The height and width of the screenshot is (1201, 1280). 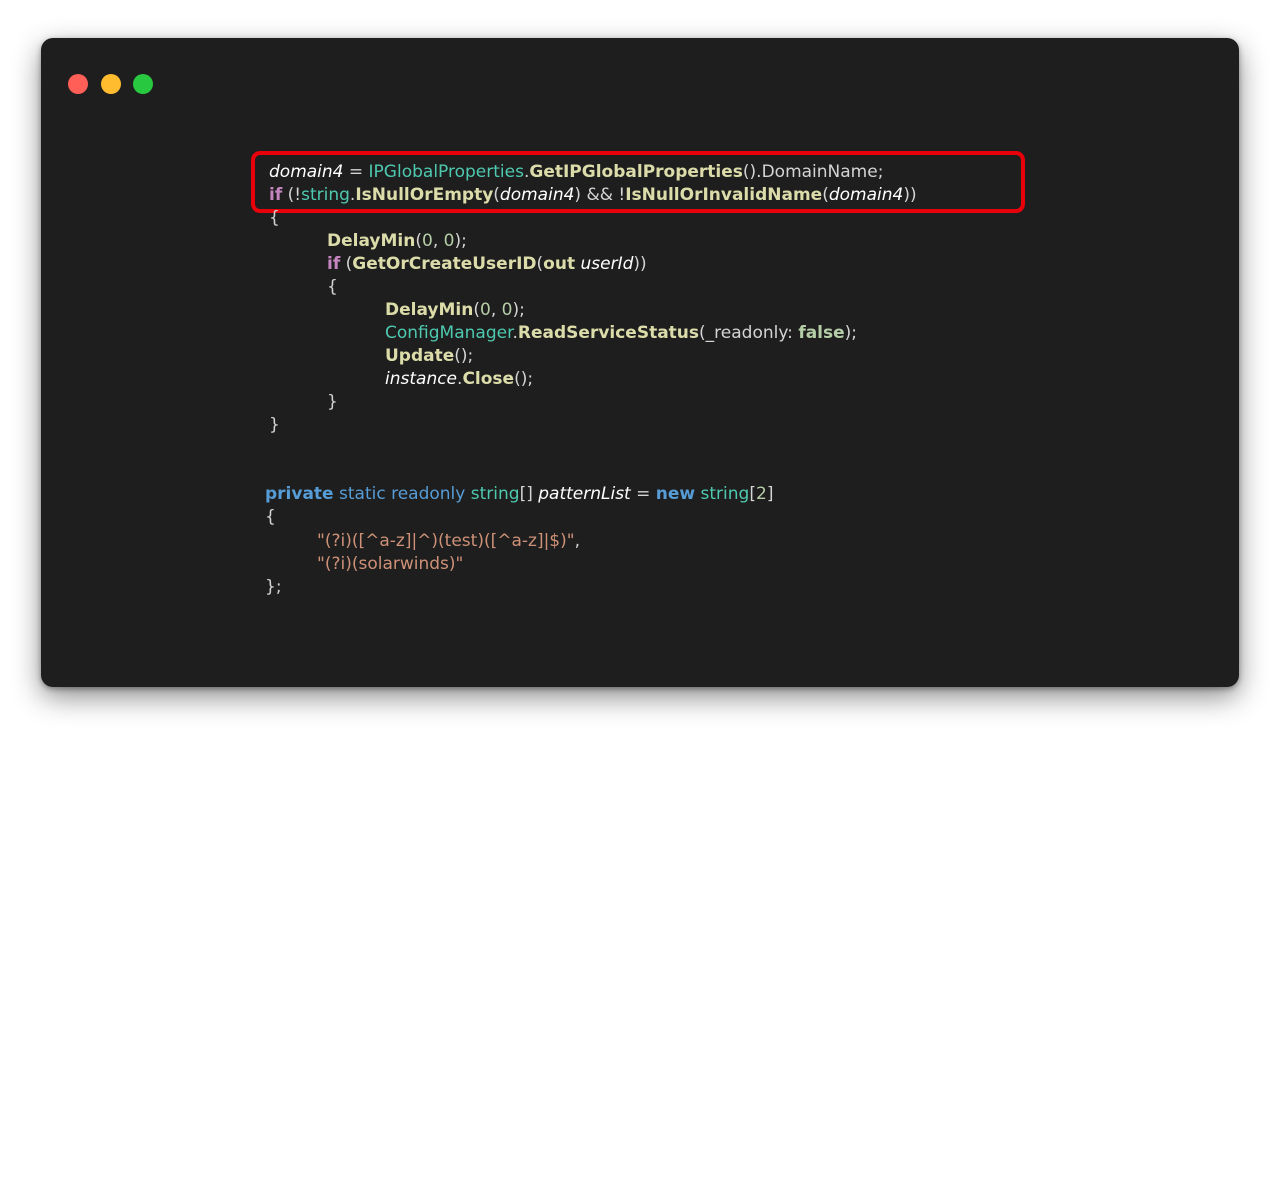 I want to click on keyword-token: out, so click(x=559, y=264).